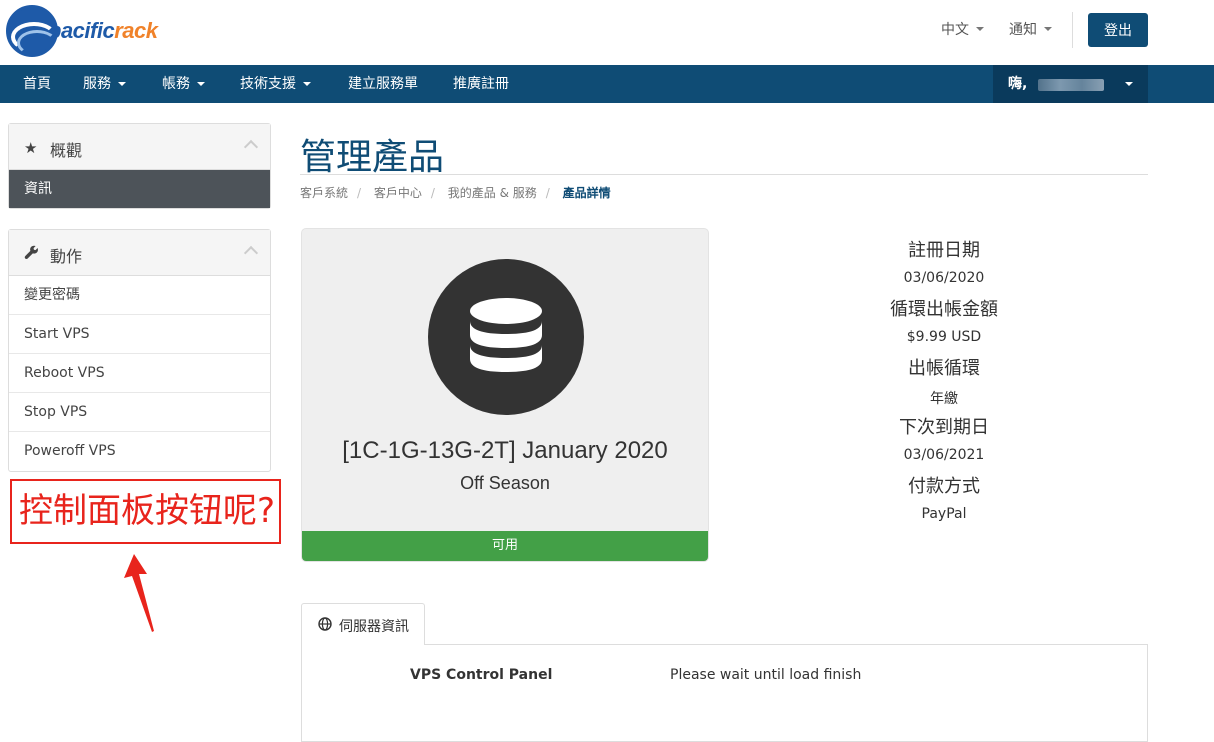  I want to click on logout-button: 登出, so click(1118, 30).